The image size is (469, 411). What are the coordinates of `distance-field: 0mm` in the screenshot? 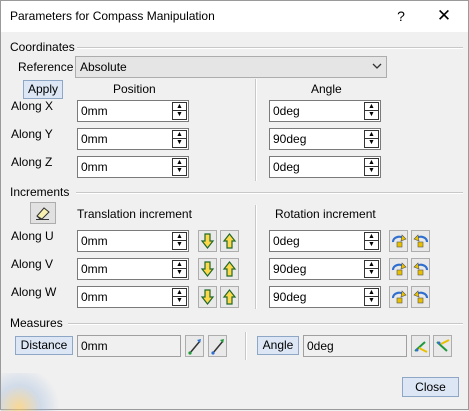 It's located at (129, 346).